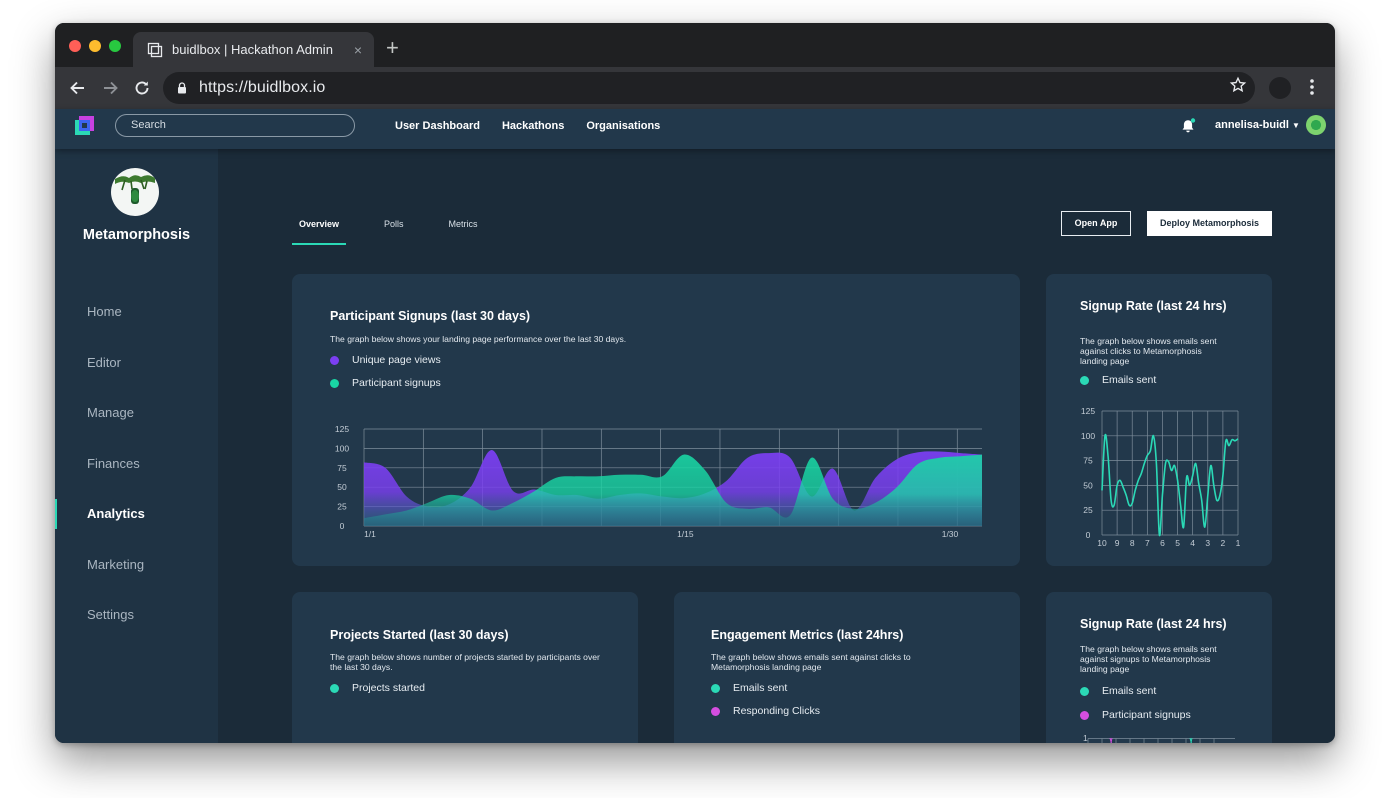 The image size is (1390, 798). Describe the element at coordinates (1161, 477) in the screenshot. I see `signup-rate-chart: 0 25 50 75 100 125 10 9 8 7 6 5 4 3 2 1` at that location.